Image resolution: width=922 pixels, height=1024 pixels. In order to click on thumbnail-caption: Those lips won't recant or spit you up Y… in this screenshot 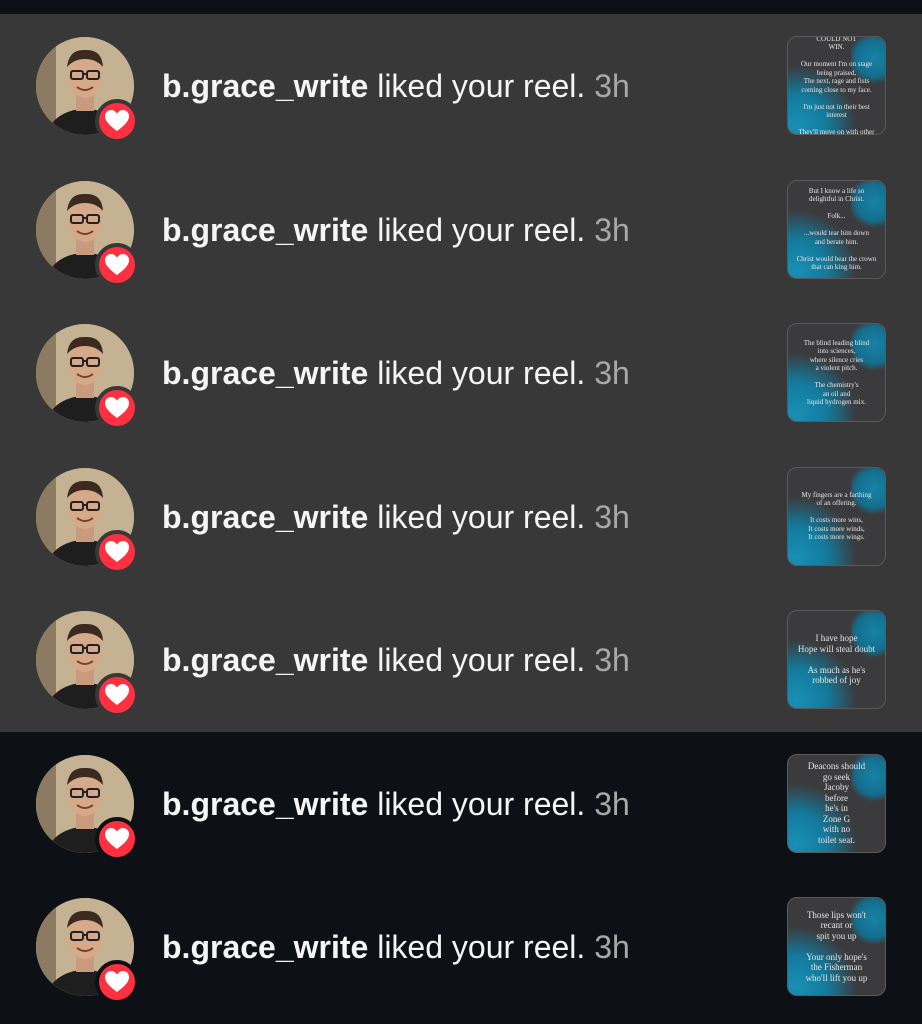, I will do `click(836, 946)`.